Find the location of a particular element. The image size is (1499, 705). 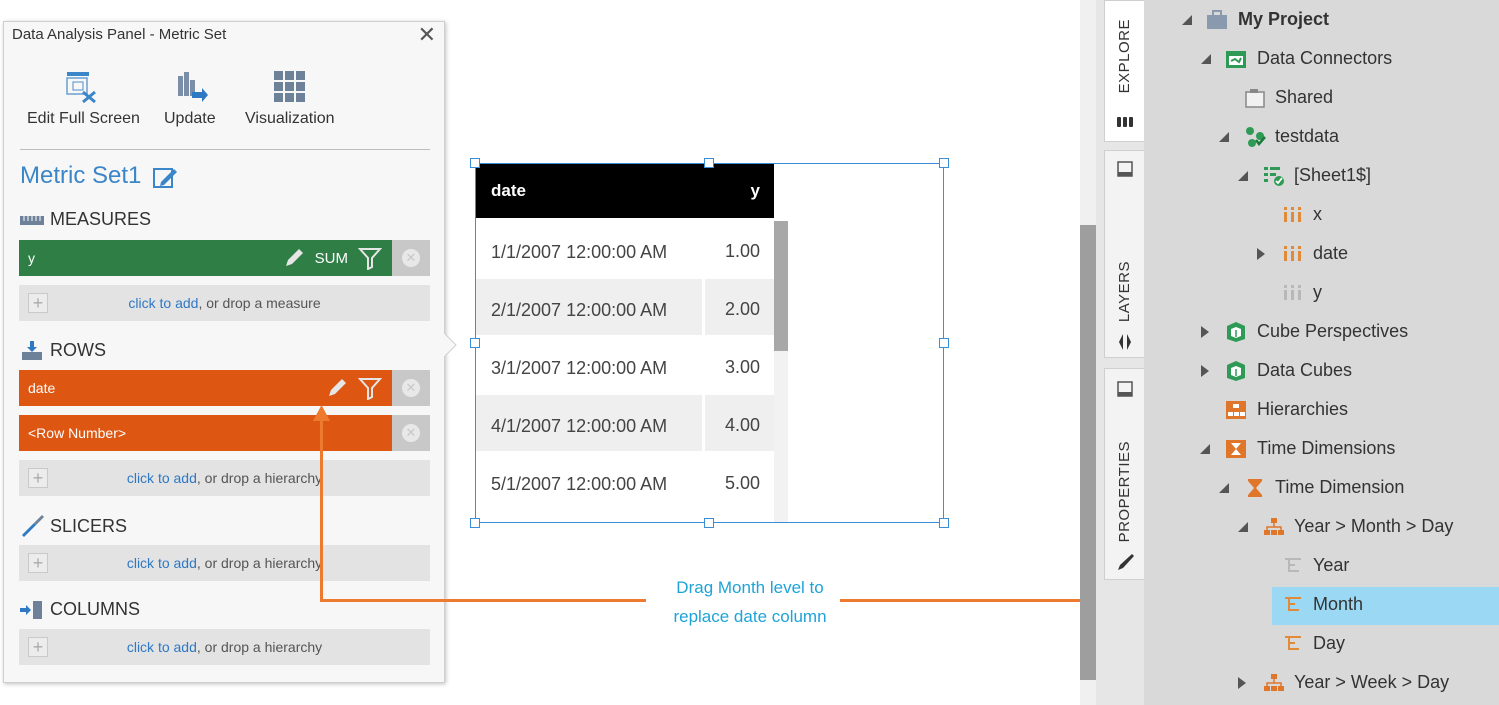

row-tools is located at coordinates (354, 388).